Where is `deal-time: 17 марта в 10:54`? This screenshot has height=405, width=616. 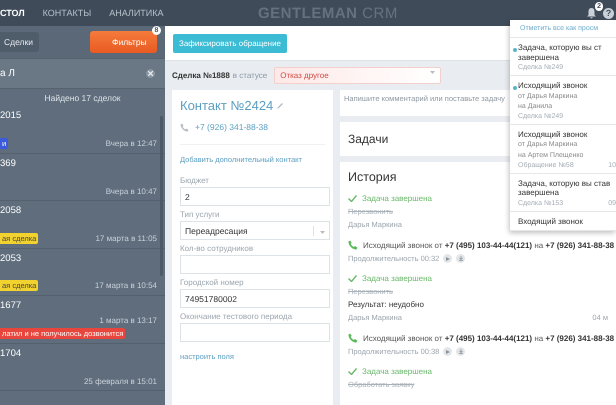
deal-time: 17 марта в 10:54 is located at coordinates (125, 285).